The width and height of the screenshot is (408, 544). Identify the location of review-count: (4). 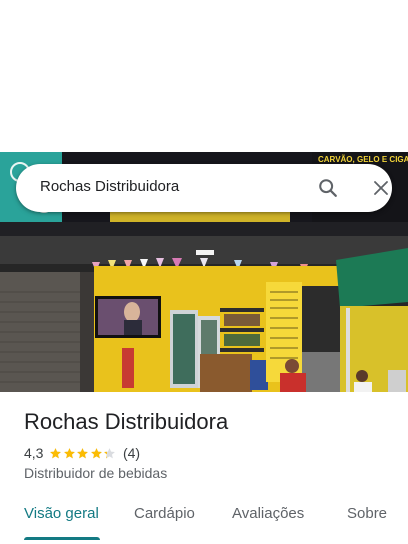
(131, 453).